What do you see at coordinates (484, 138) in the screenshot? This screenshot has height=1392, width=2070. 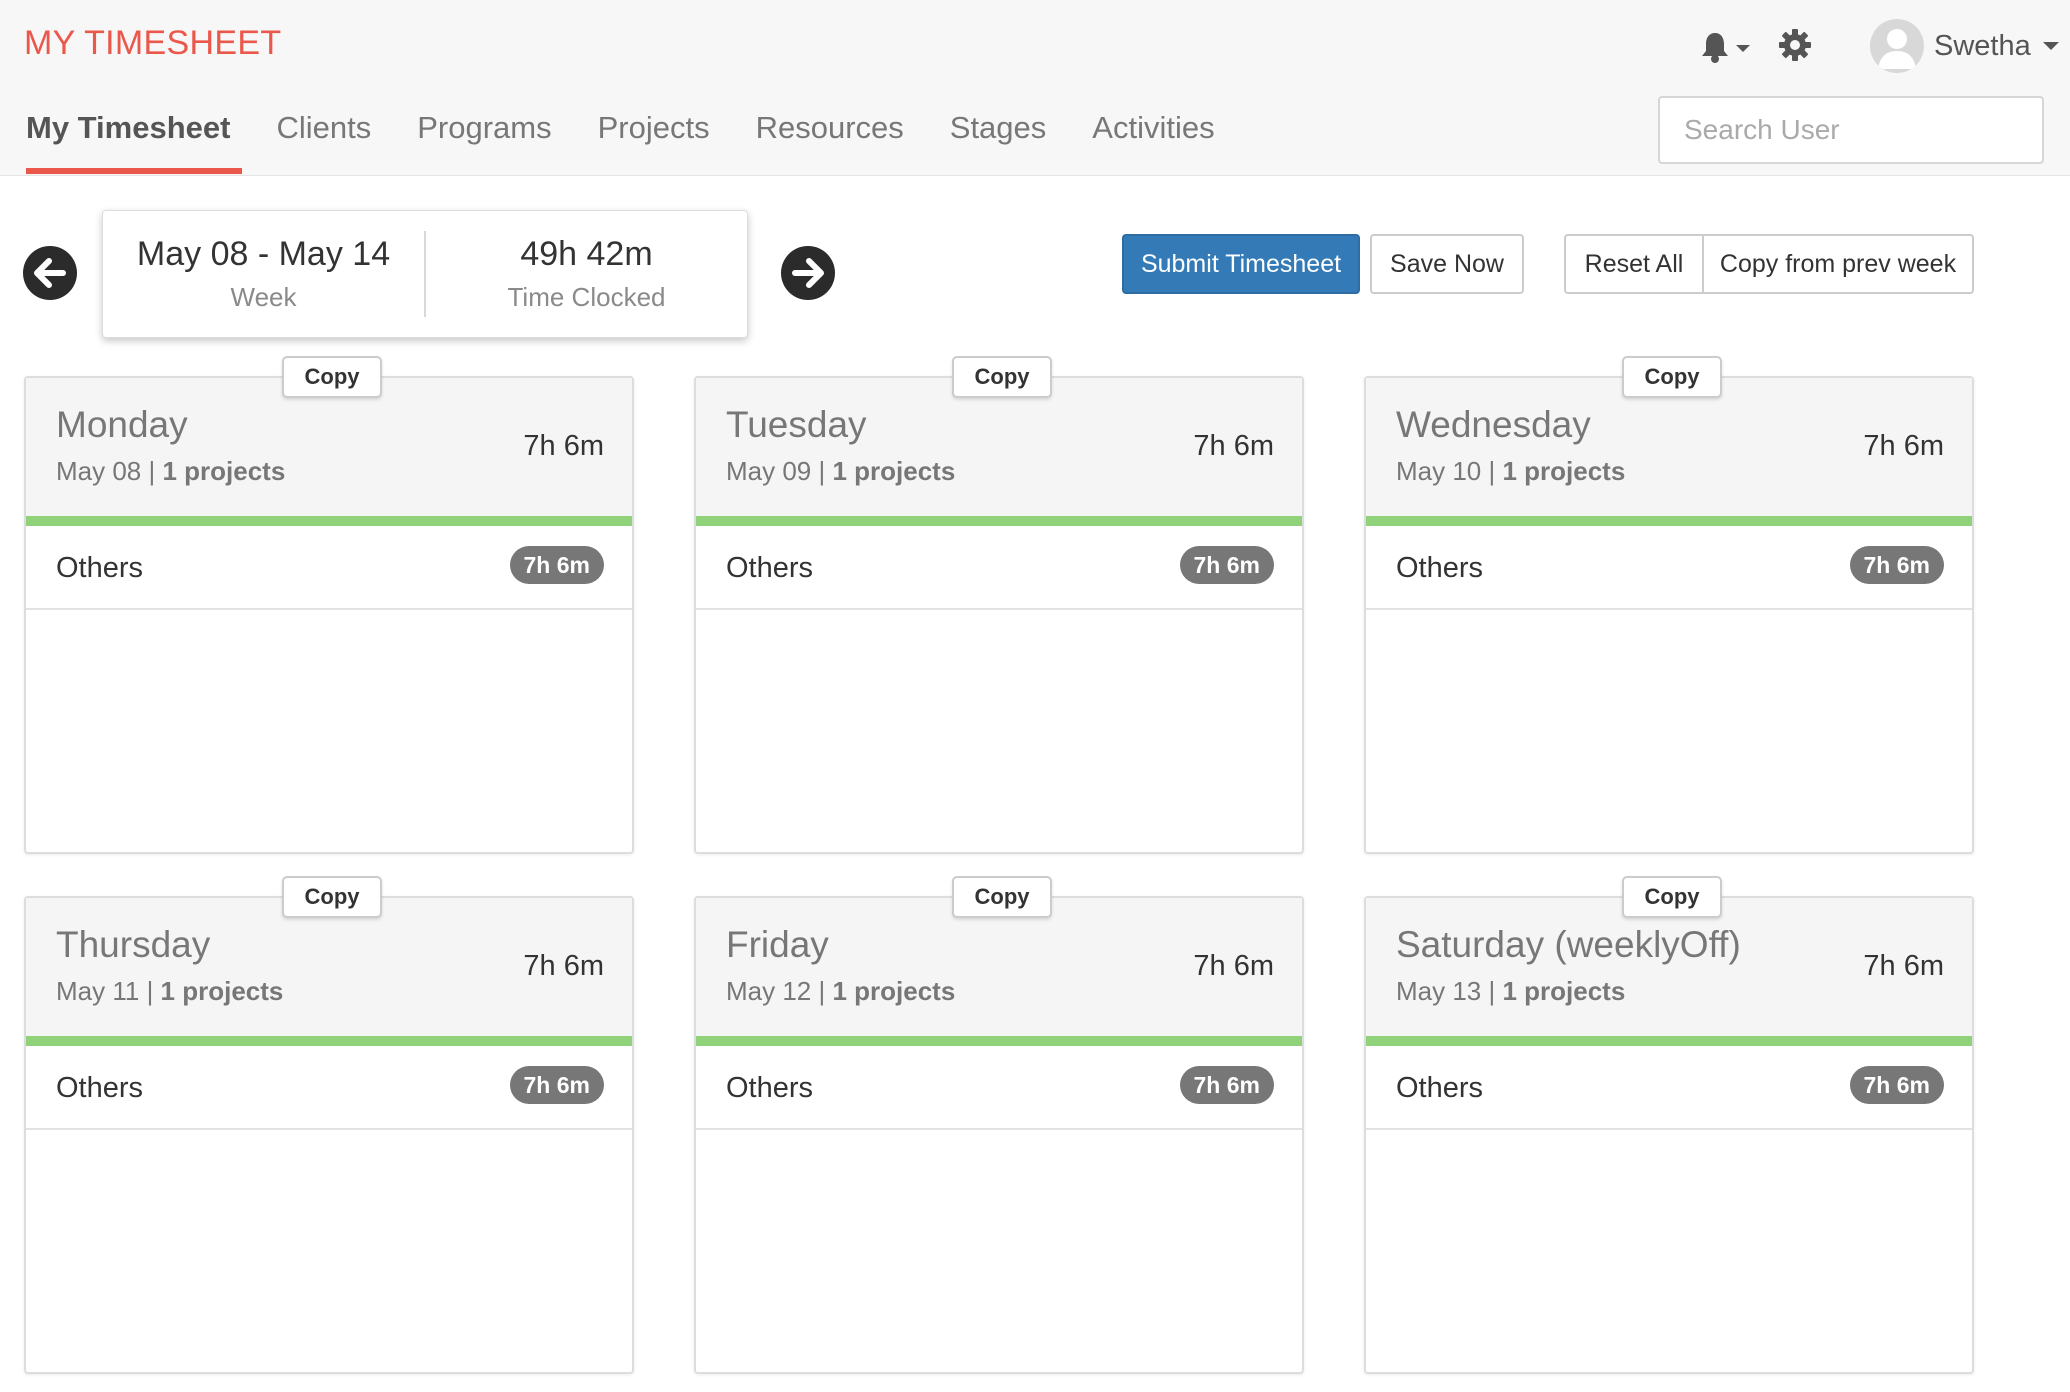 I see `nav-tab-programs: Programs` at bounding box center [484, 138].